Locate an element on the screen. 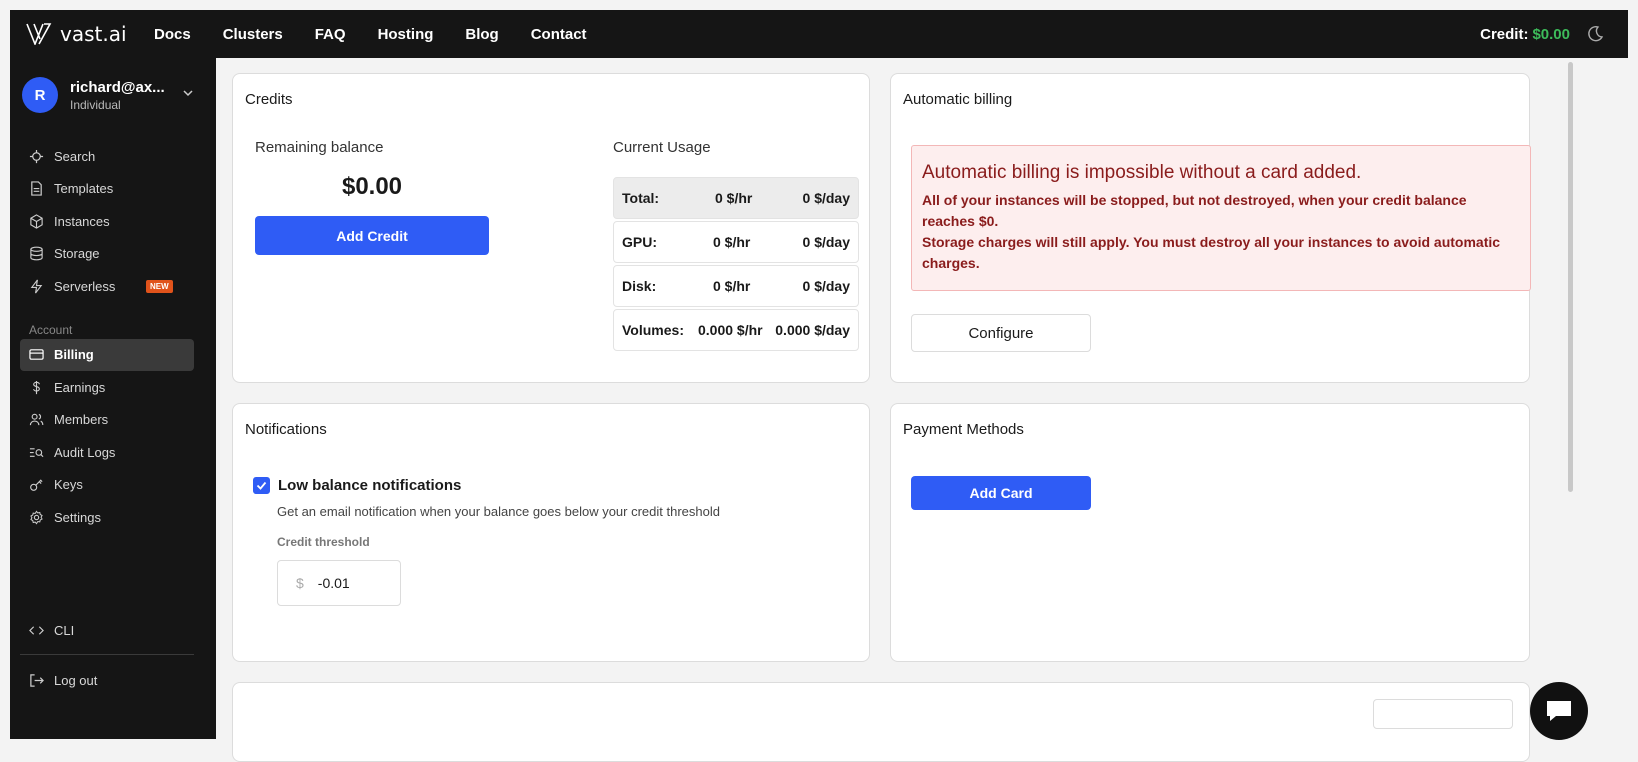  sidebar-item-cli: CLI is located at coordinates (107, 630).